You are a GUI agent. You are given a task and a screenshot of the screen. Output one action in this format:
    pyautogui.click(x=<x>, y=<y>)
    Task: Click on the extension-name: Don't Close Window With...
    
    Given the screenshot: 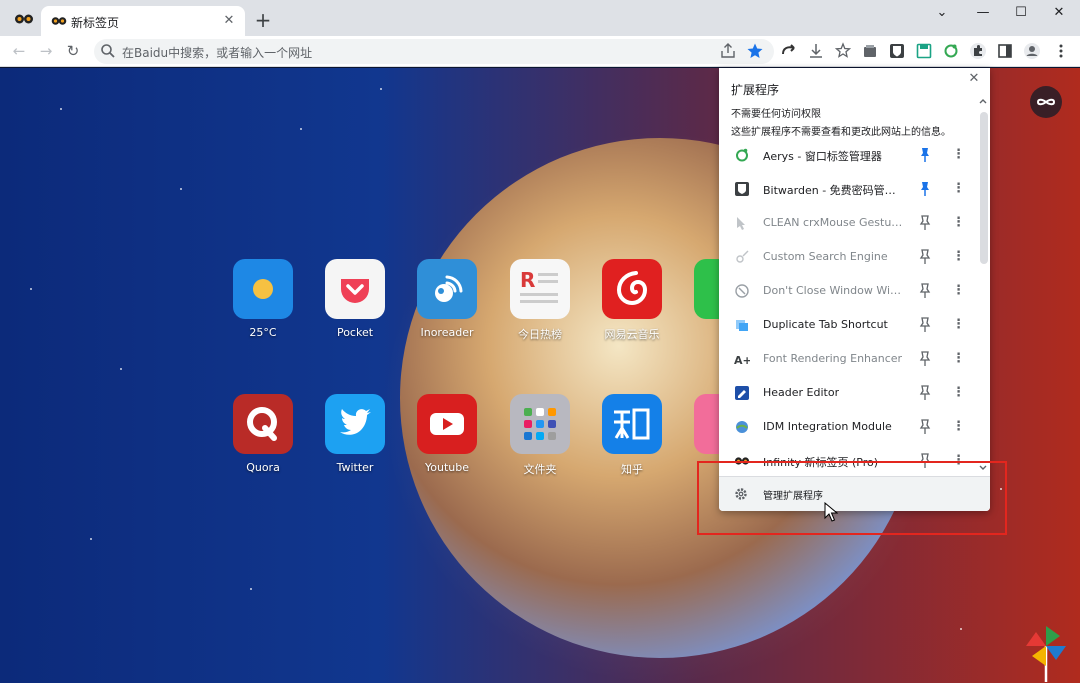 What is the action you would take?
    pyautogui.click(x=833, y=290)
    